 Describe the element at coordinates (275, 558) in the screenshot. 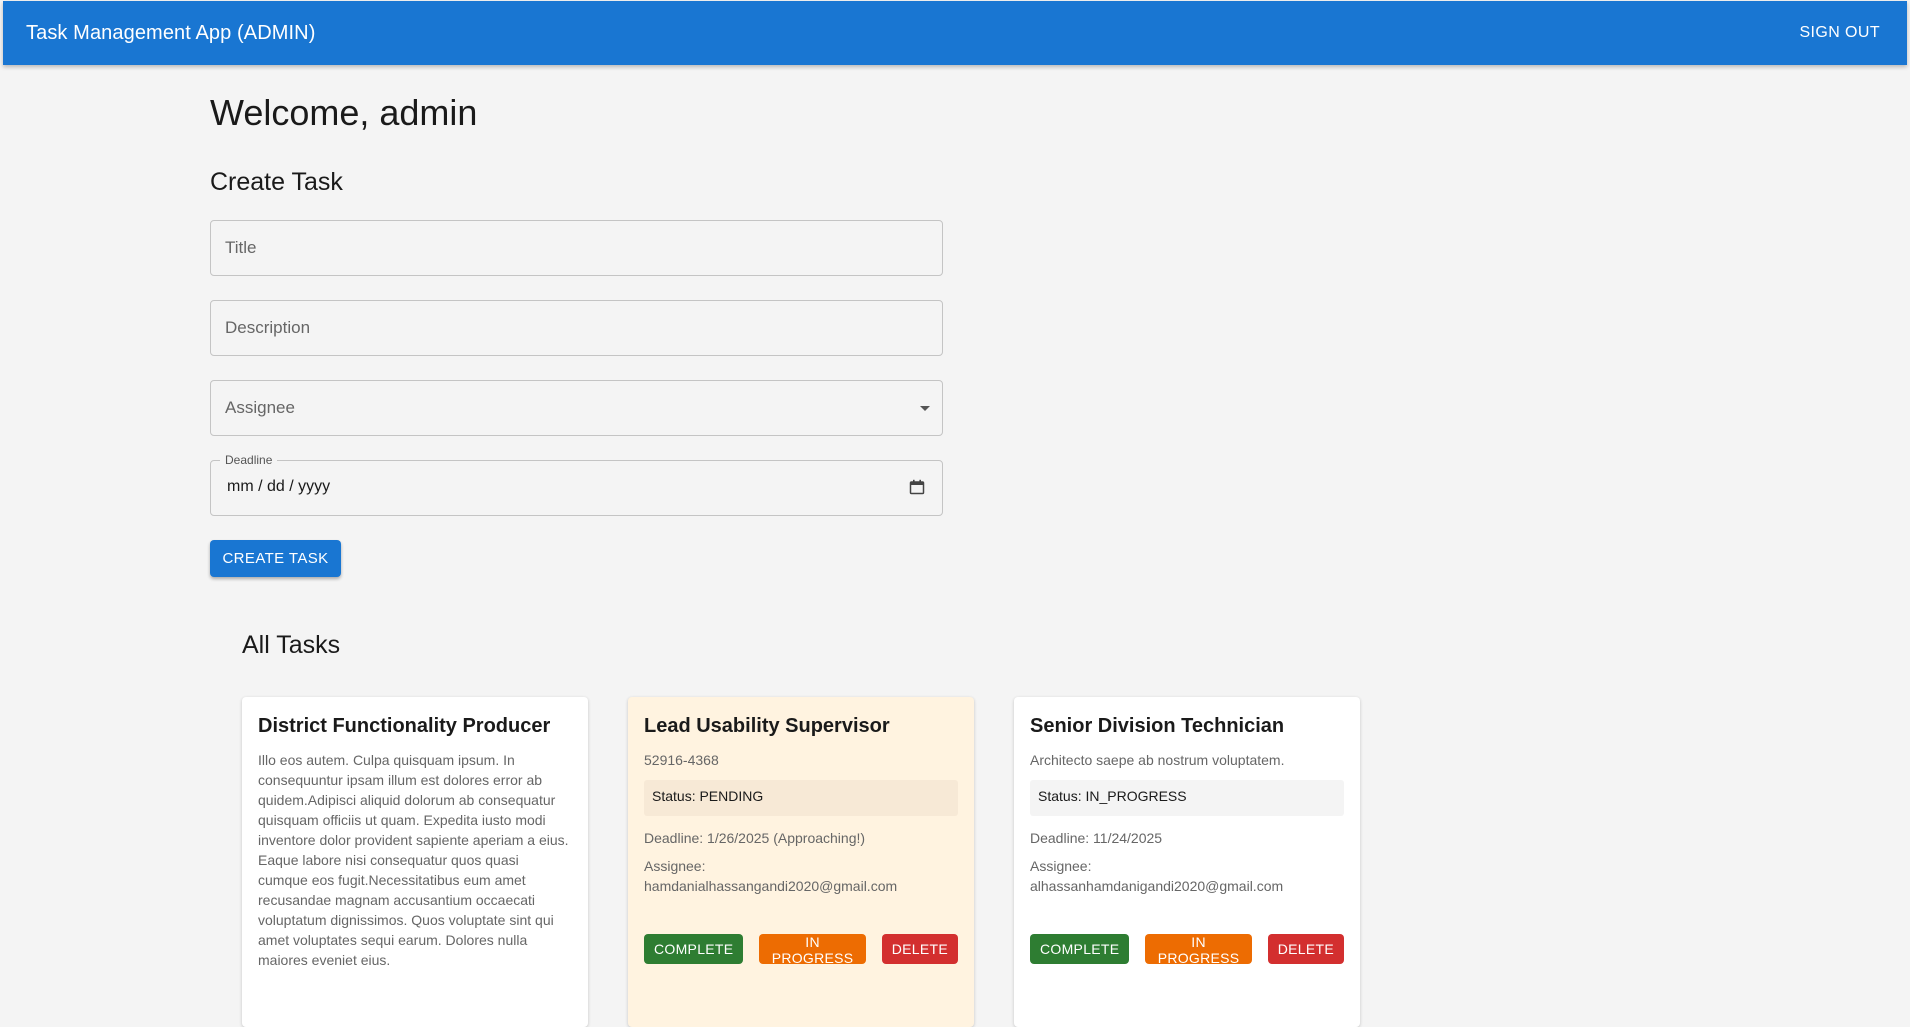

I see `create-task-button: CREATE TASK` at that location.